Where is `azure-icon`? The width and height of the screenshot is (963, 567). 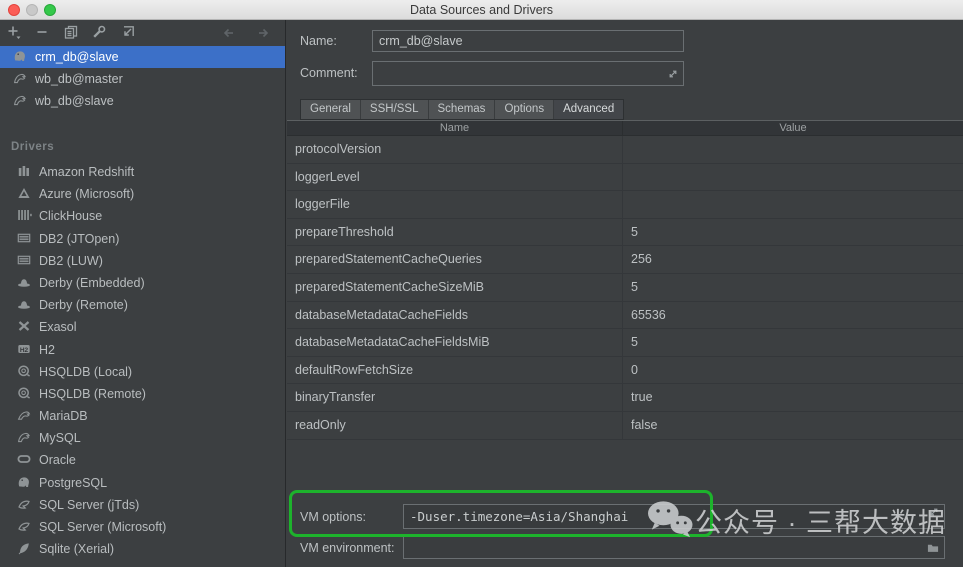
azure-icon is located at coordinates (24, 193).